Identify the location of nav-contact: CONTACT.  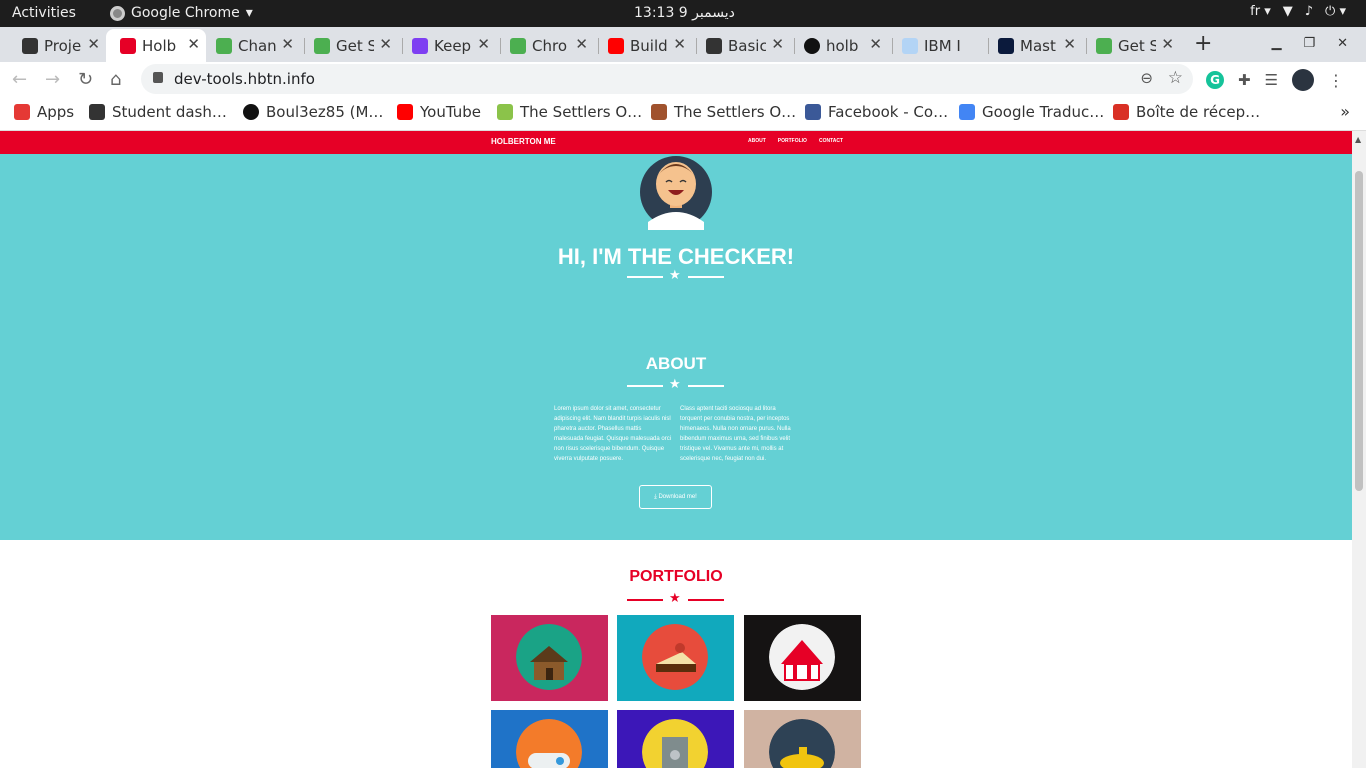
(831, 141).